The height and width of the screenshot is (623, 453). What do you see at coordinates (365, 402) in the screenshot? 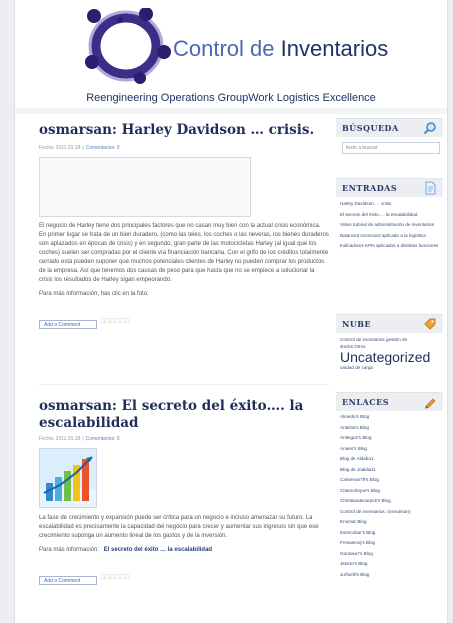
I see `widget-title: ENLACES` at bounding box center [365, 402].